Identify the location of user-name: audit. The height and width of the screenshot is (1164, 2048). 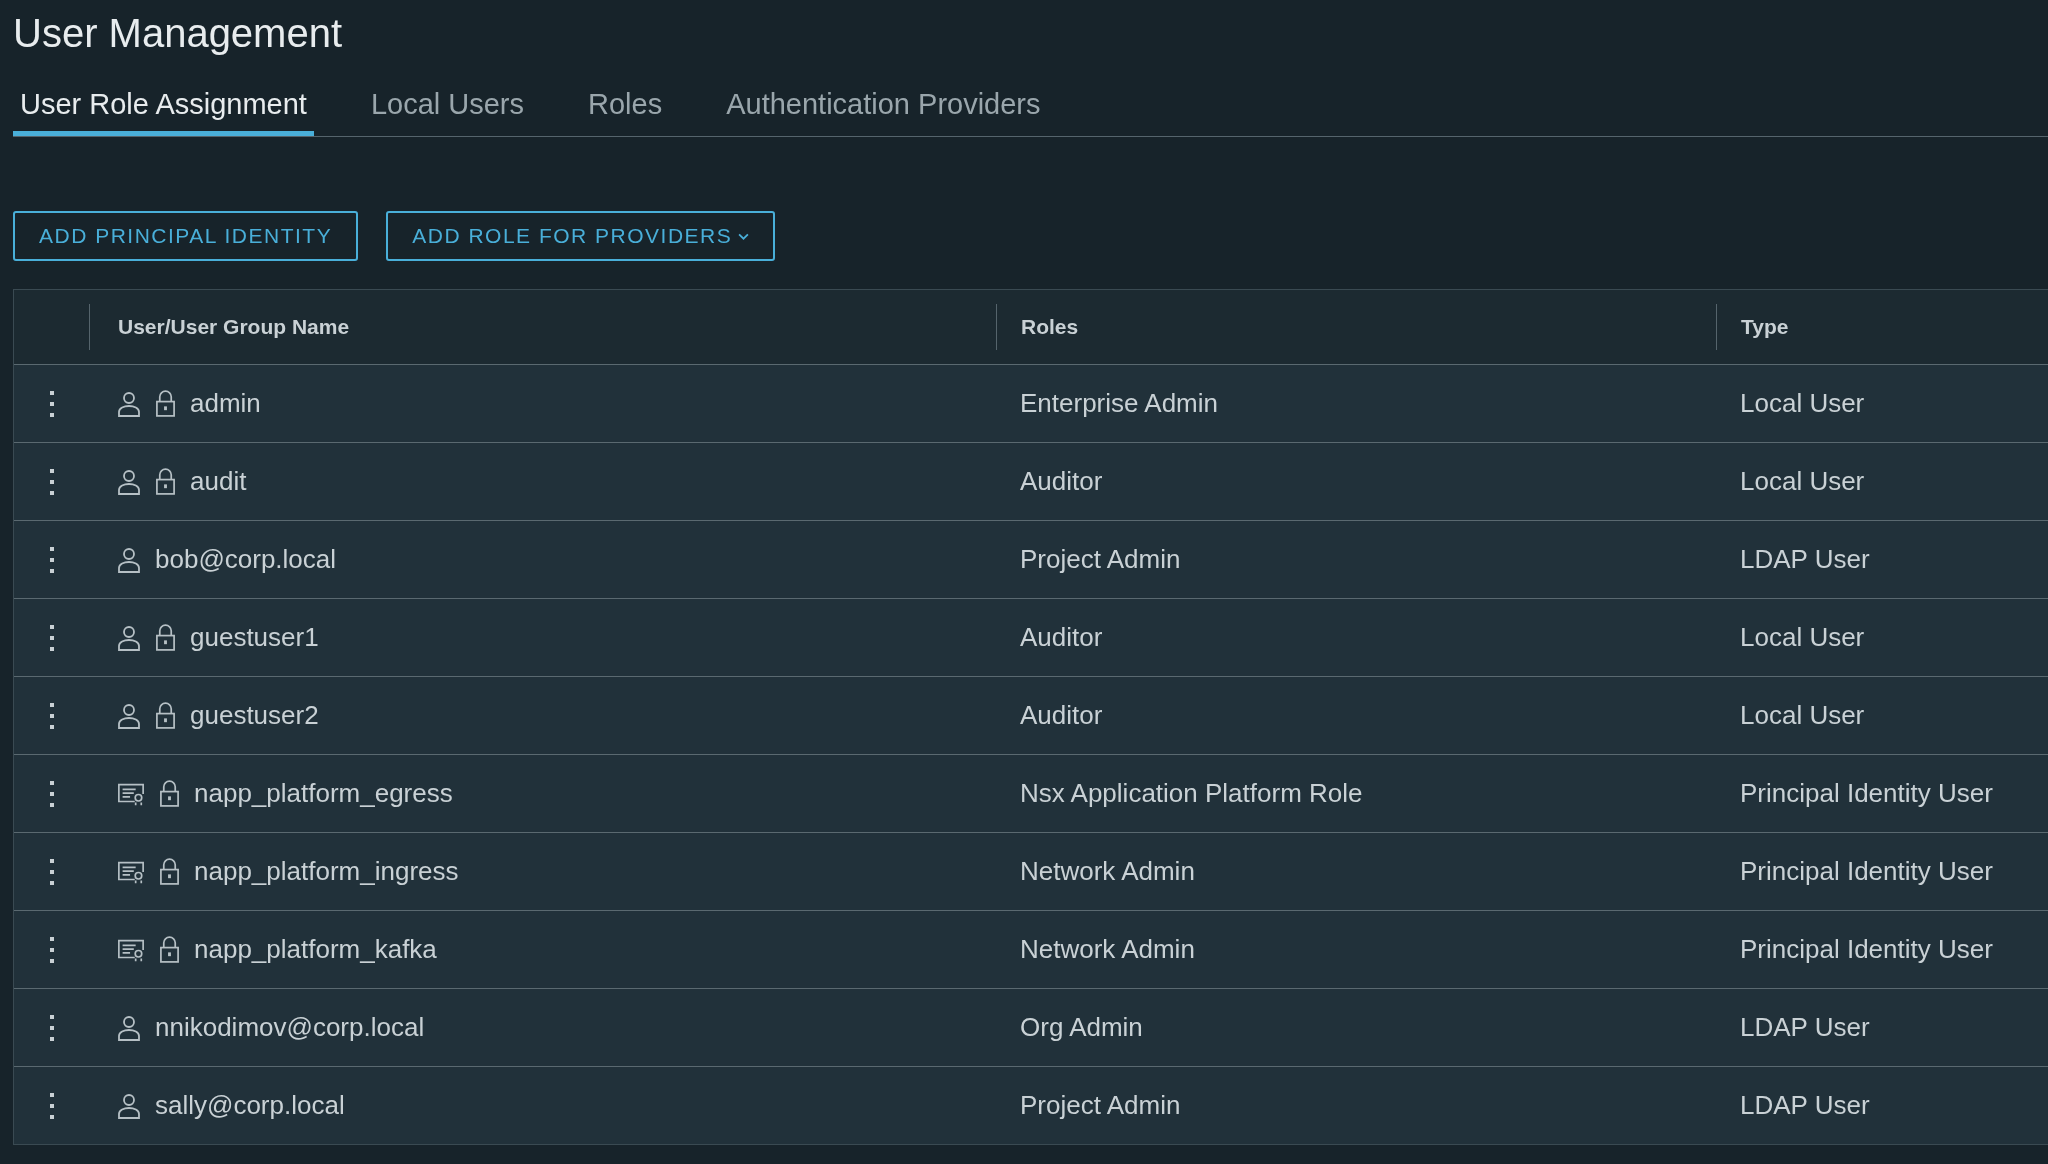
(218, 481).